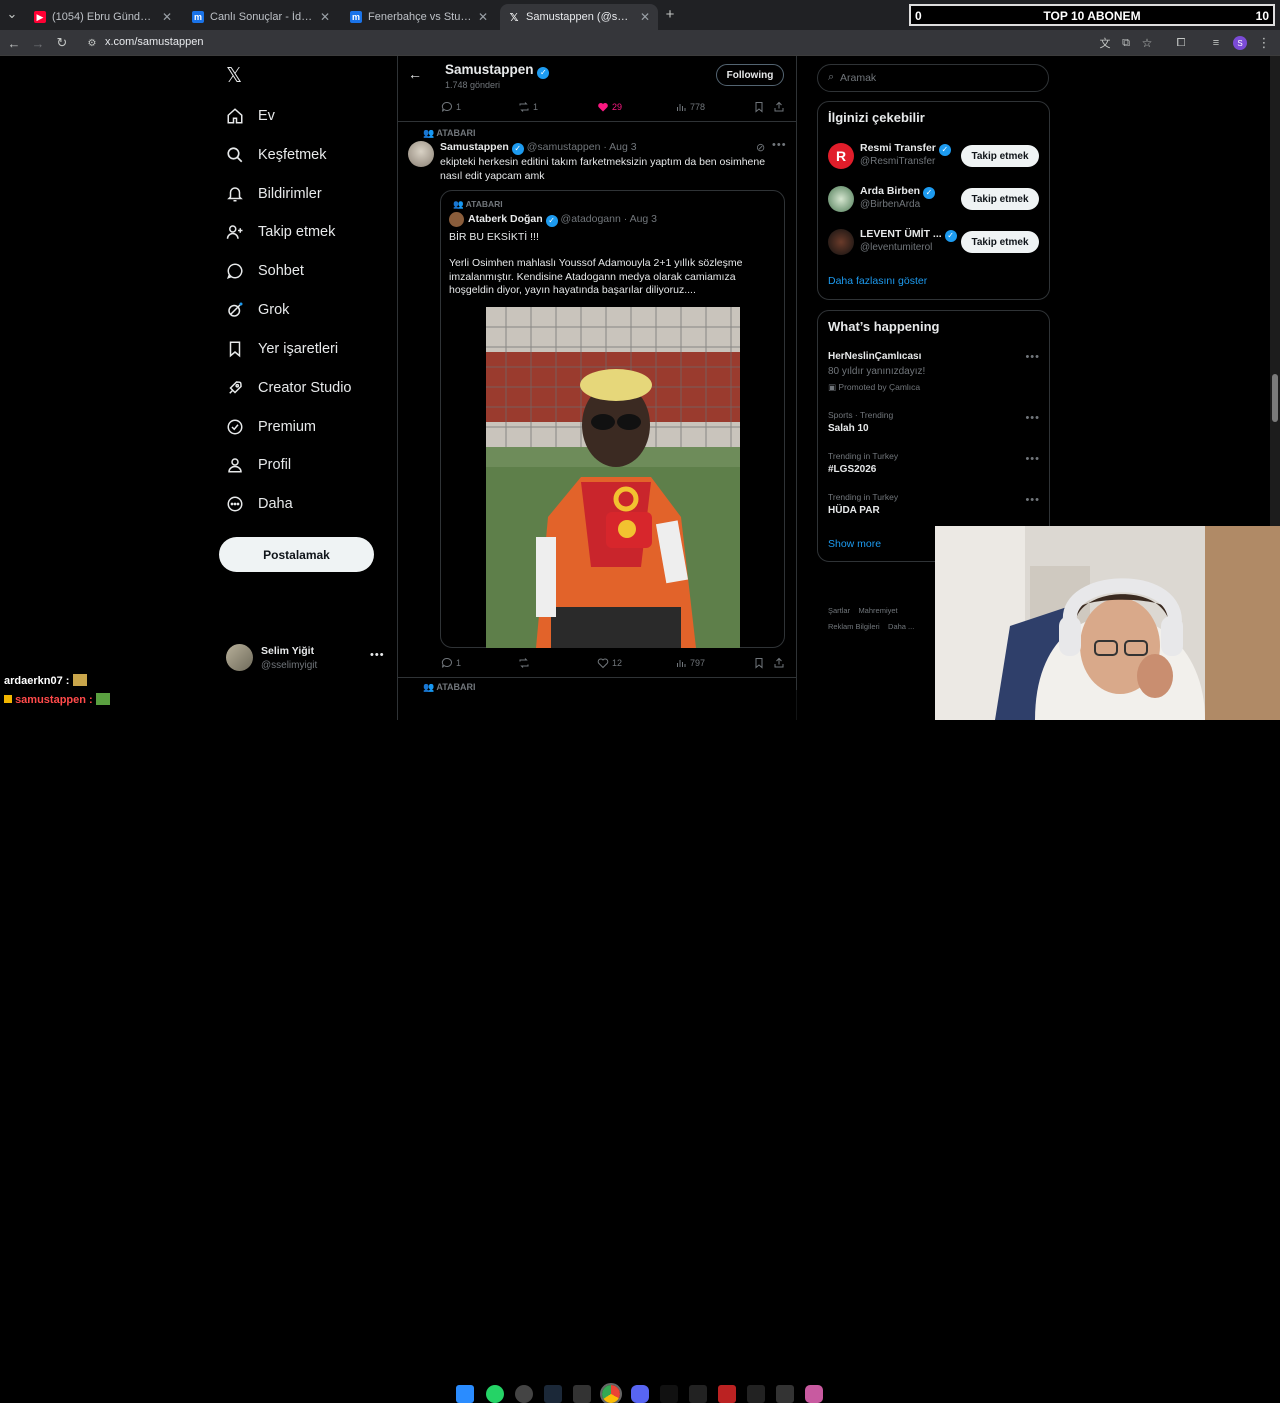  Describe the element at coordinates (670, 14) in the screenshot. I see `new-tab-icon: +` at that location.